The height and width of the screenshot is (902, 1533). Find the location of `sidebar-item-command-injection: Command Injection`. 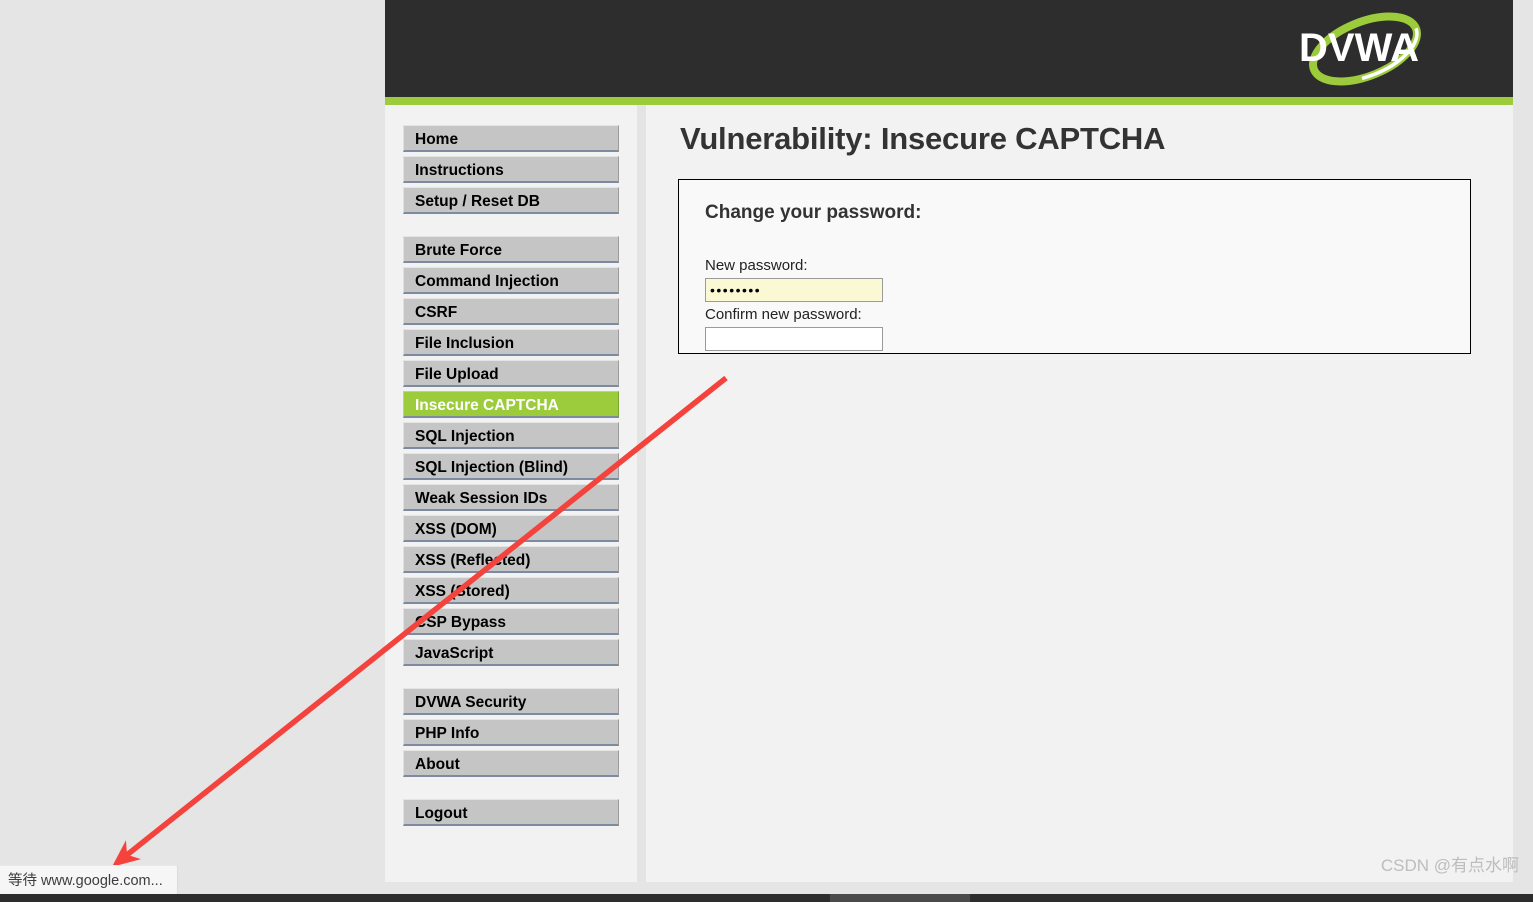

sidebar-item-command-injection: Command Injection is located at coordinates (511, 280).